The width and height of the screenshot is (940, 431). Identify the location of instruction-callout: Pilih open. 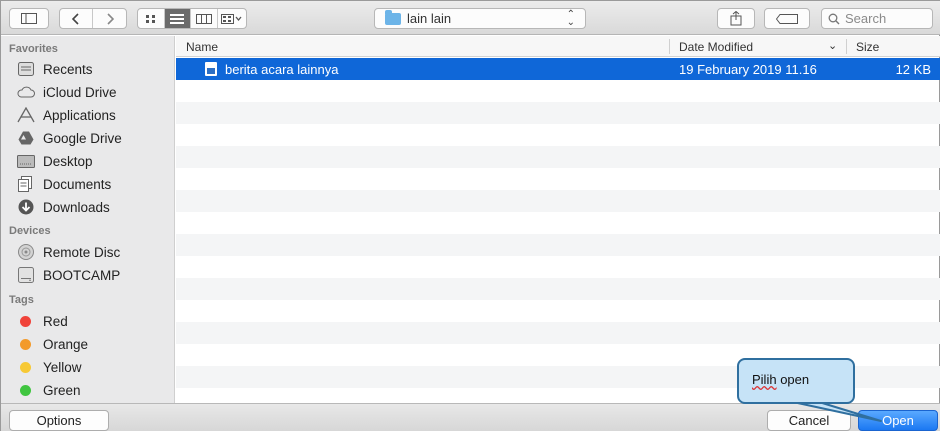
(796, 381).